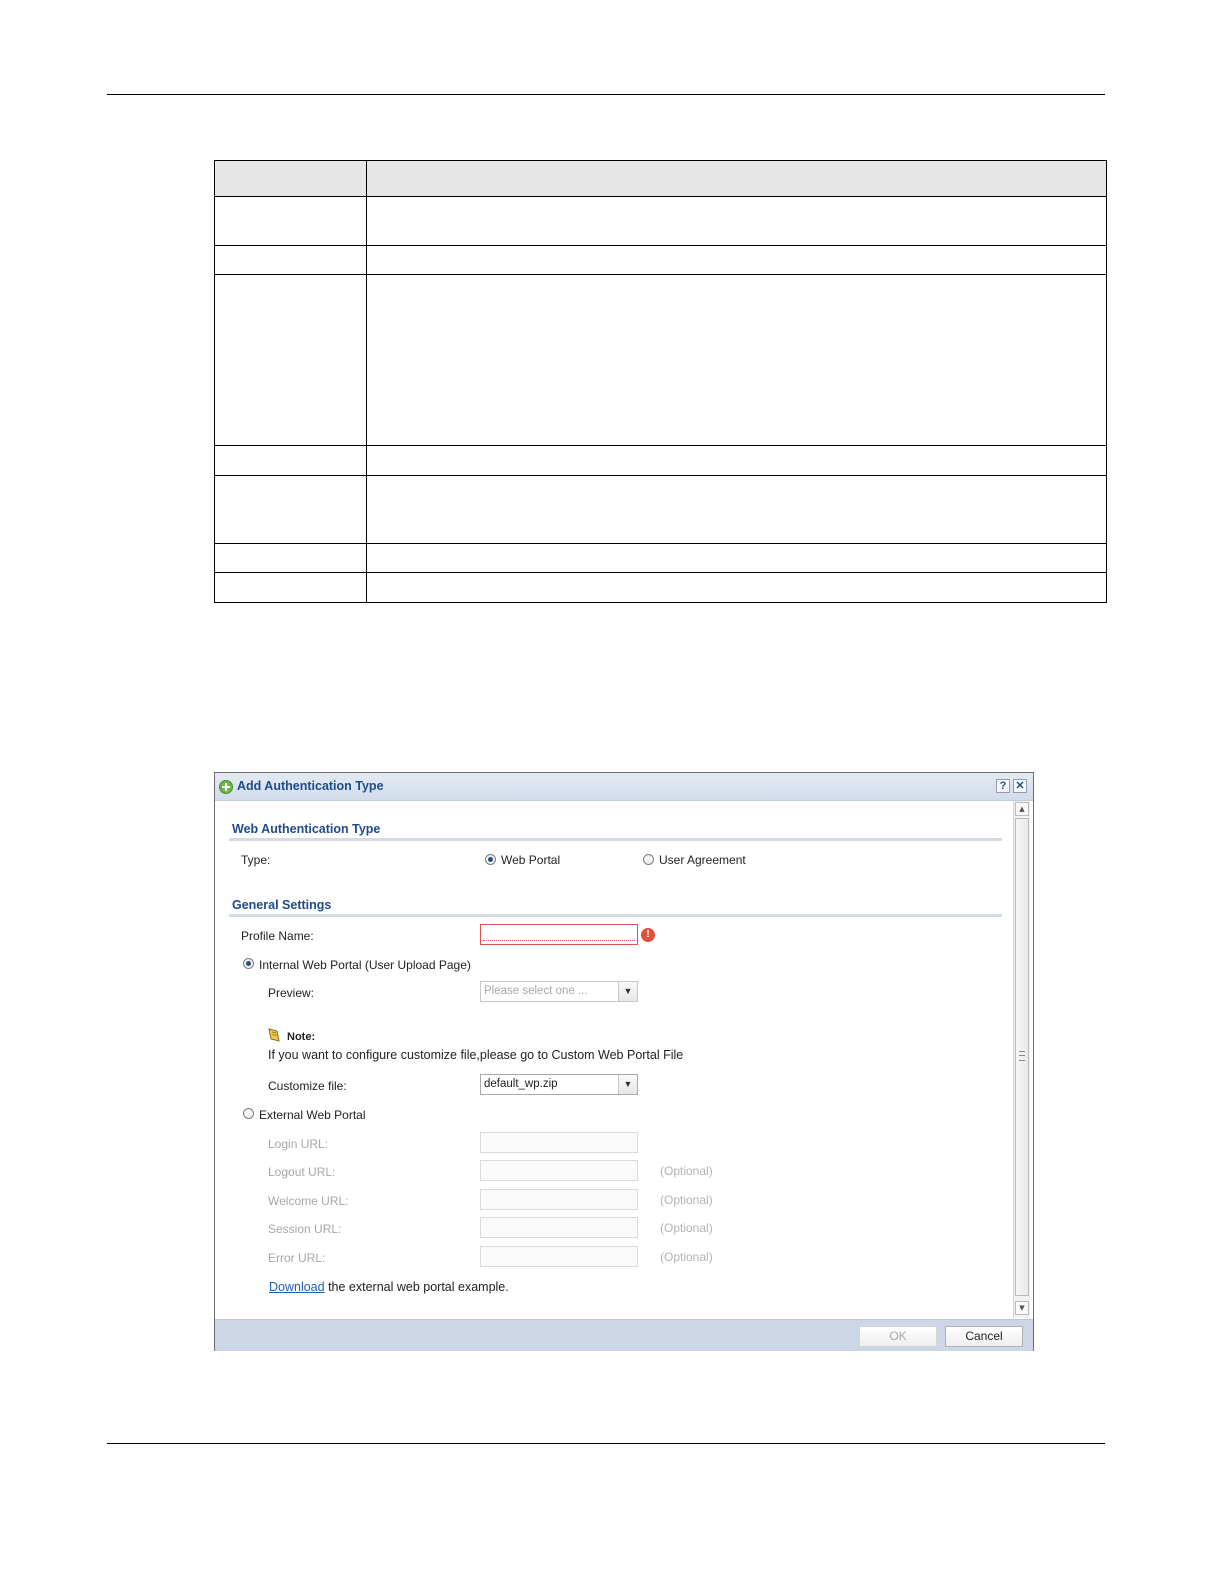 The height and width of the screenshot is (1584, 1224). What do you see at coordinates (1022, 1308) in the screenshot?
I see `scroll-down-icon: ▼` at bounding box center [1022, 1308].